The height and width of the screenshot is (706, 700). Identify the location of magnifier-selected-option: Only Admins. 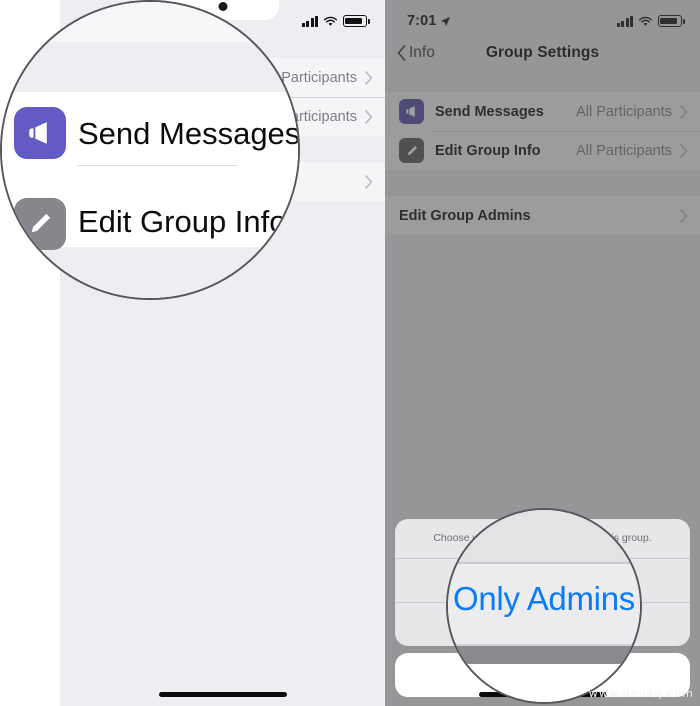
(544, 598).